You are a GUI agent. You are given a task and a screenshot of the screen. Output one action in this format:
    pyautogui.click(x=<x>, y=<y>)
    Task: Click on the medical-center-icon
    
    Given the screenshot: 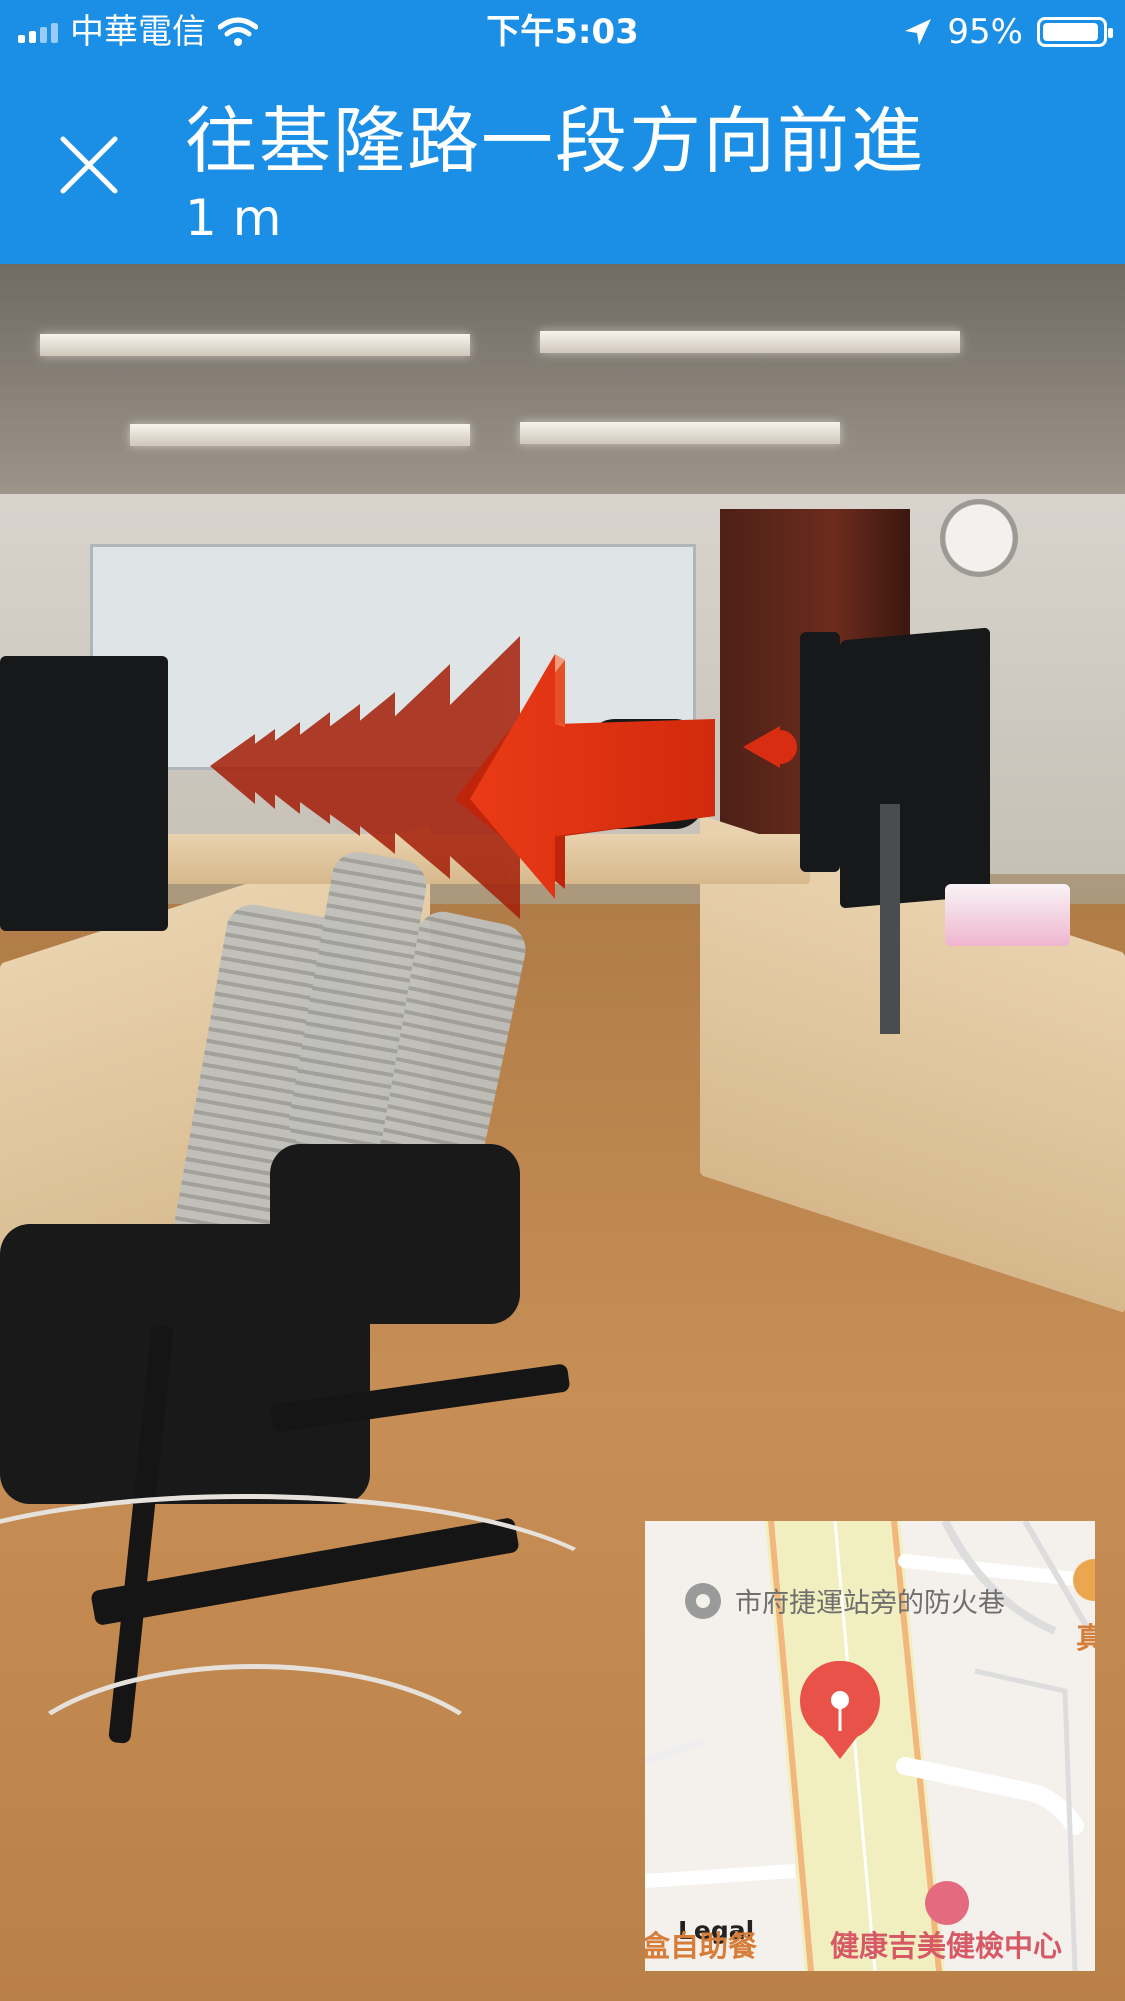 What is the action you would take?
    pyautogui.click(x=947, y=1903)
    